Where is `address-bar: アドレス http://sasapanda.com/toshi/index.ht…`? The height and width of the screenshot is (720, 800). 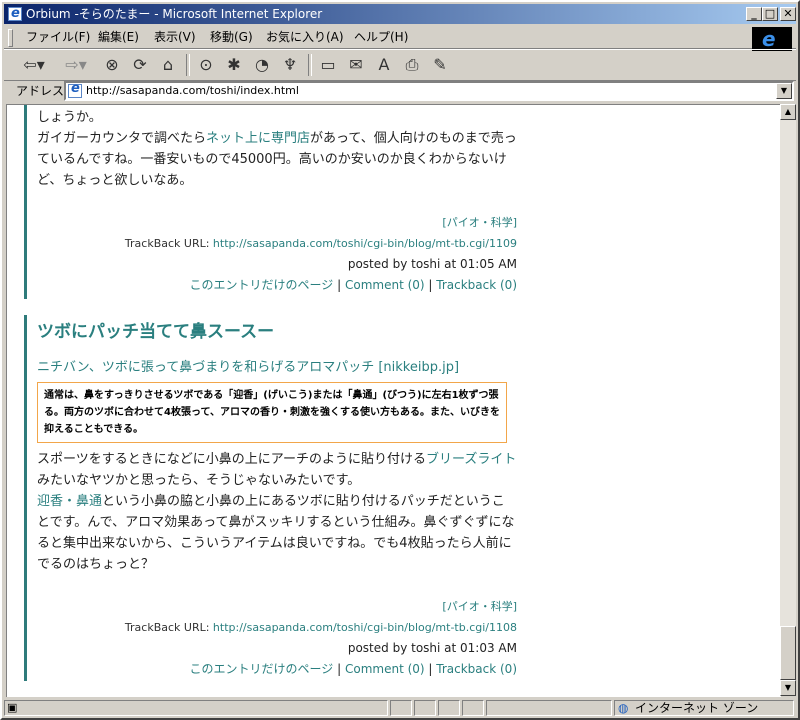 address-bar: アドレス http://sasapanda.com/toshi/index.ht… is located at coordinates (400, 91).